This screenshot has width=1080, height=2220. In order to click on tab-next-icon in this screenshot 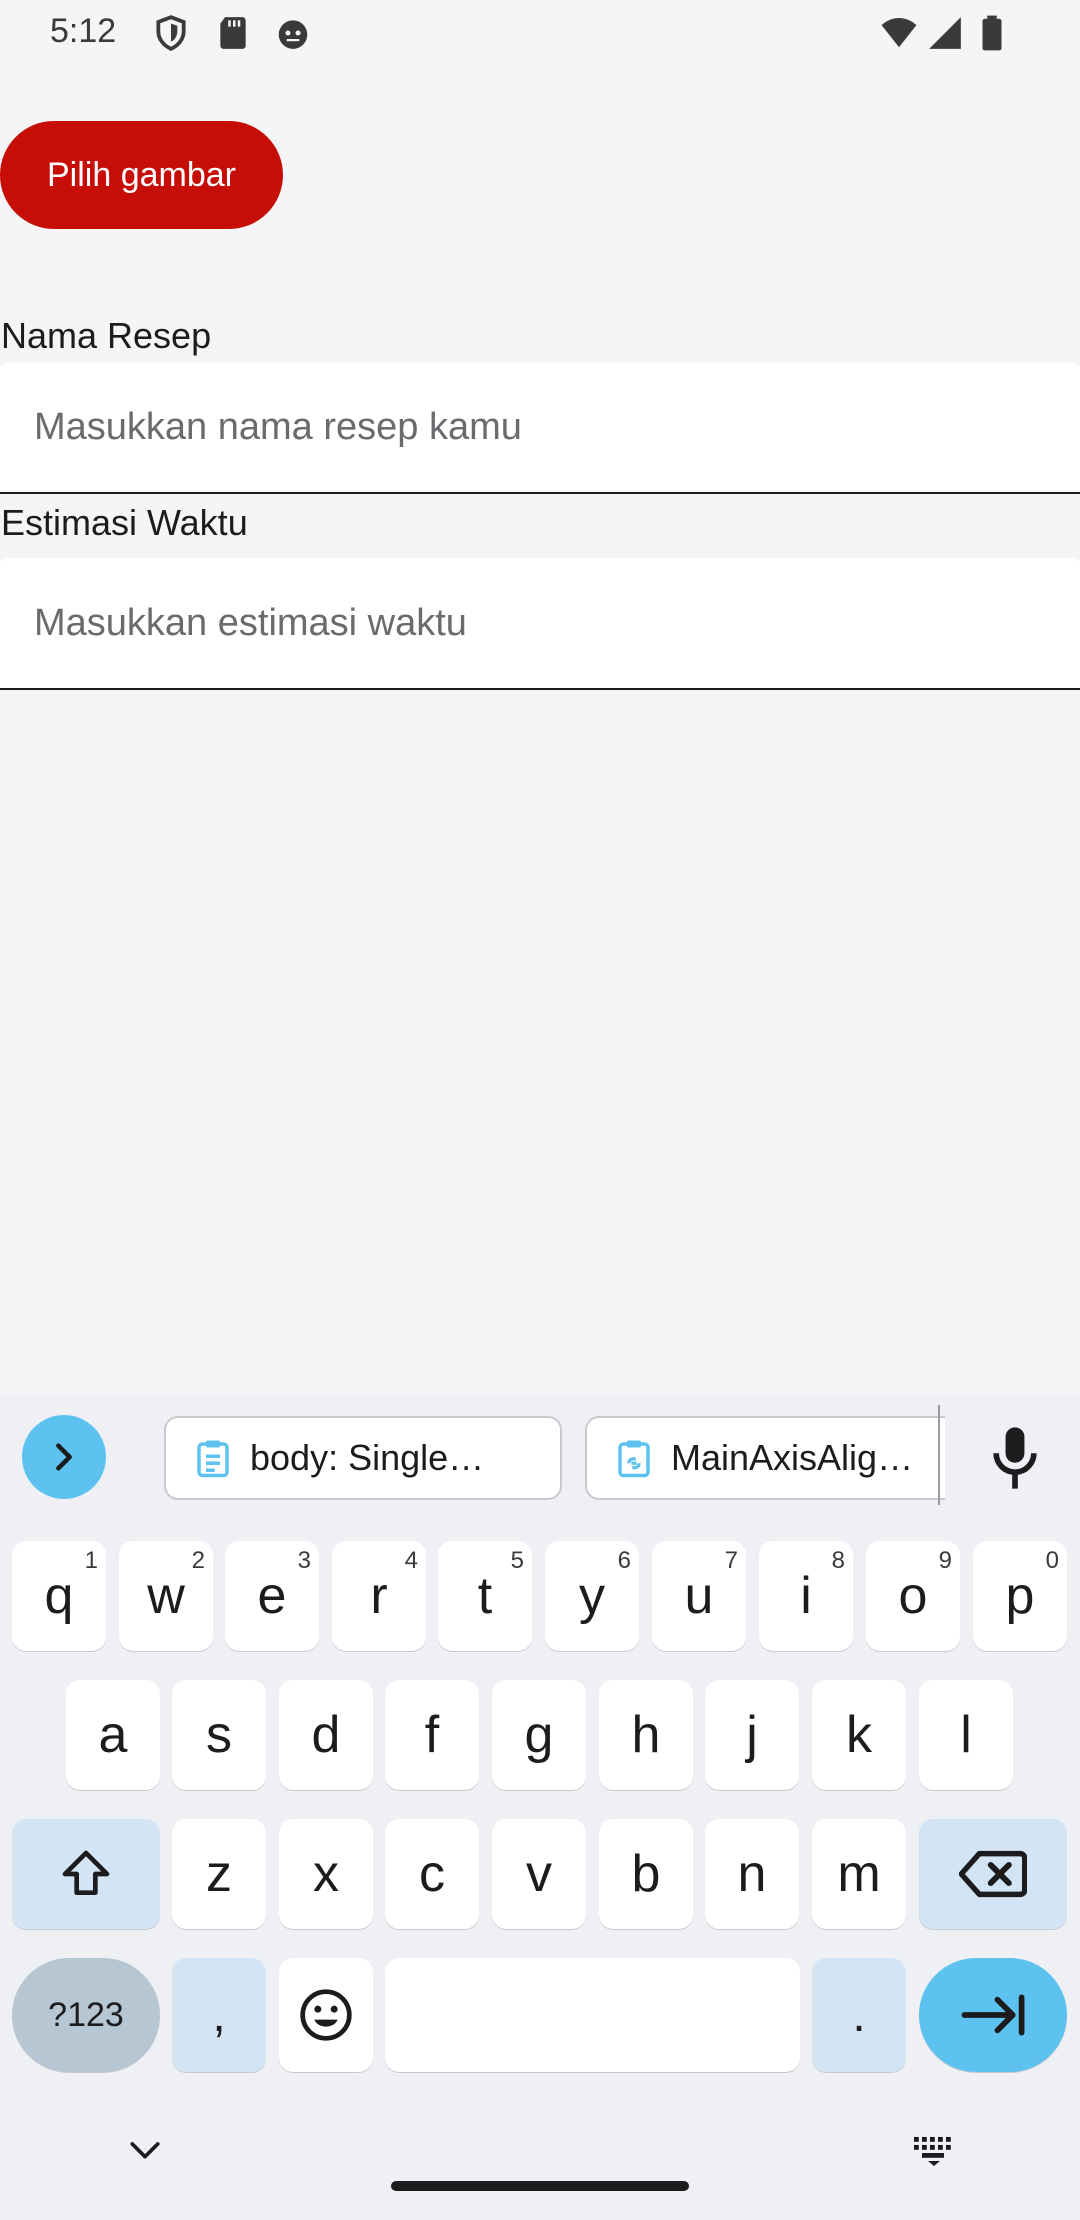, I will do `click(993, 2015)`.